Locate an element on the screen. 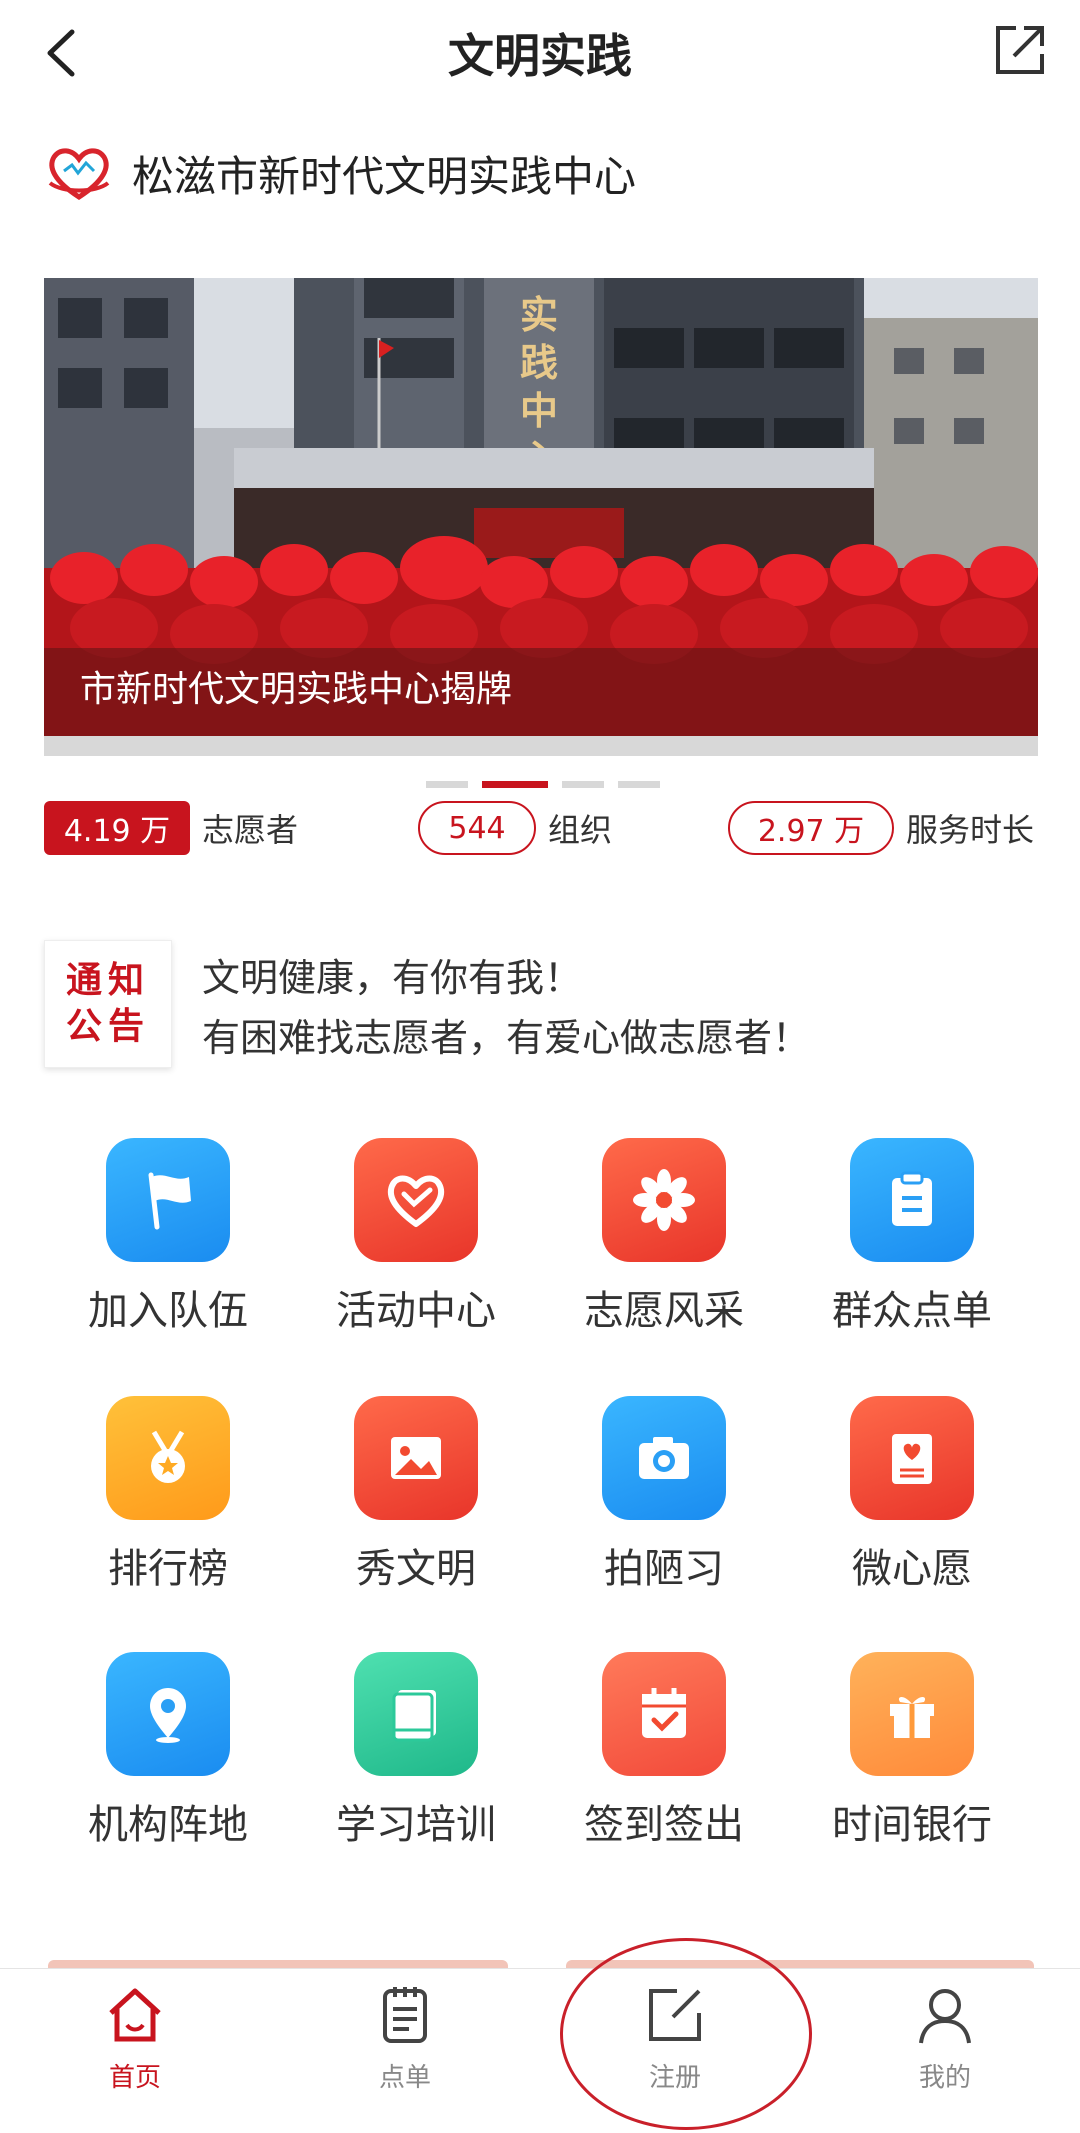 The image size is (1080, 2133). page-title: 文明实践 is located at coordinates (540, 56).